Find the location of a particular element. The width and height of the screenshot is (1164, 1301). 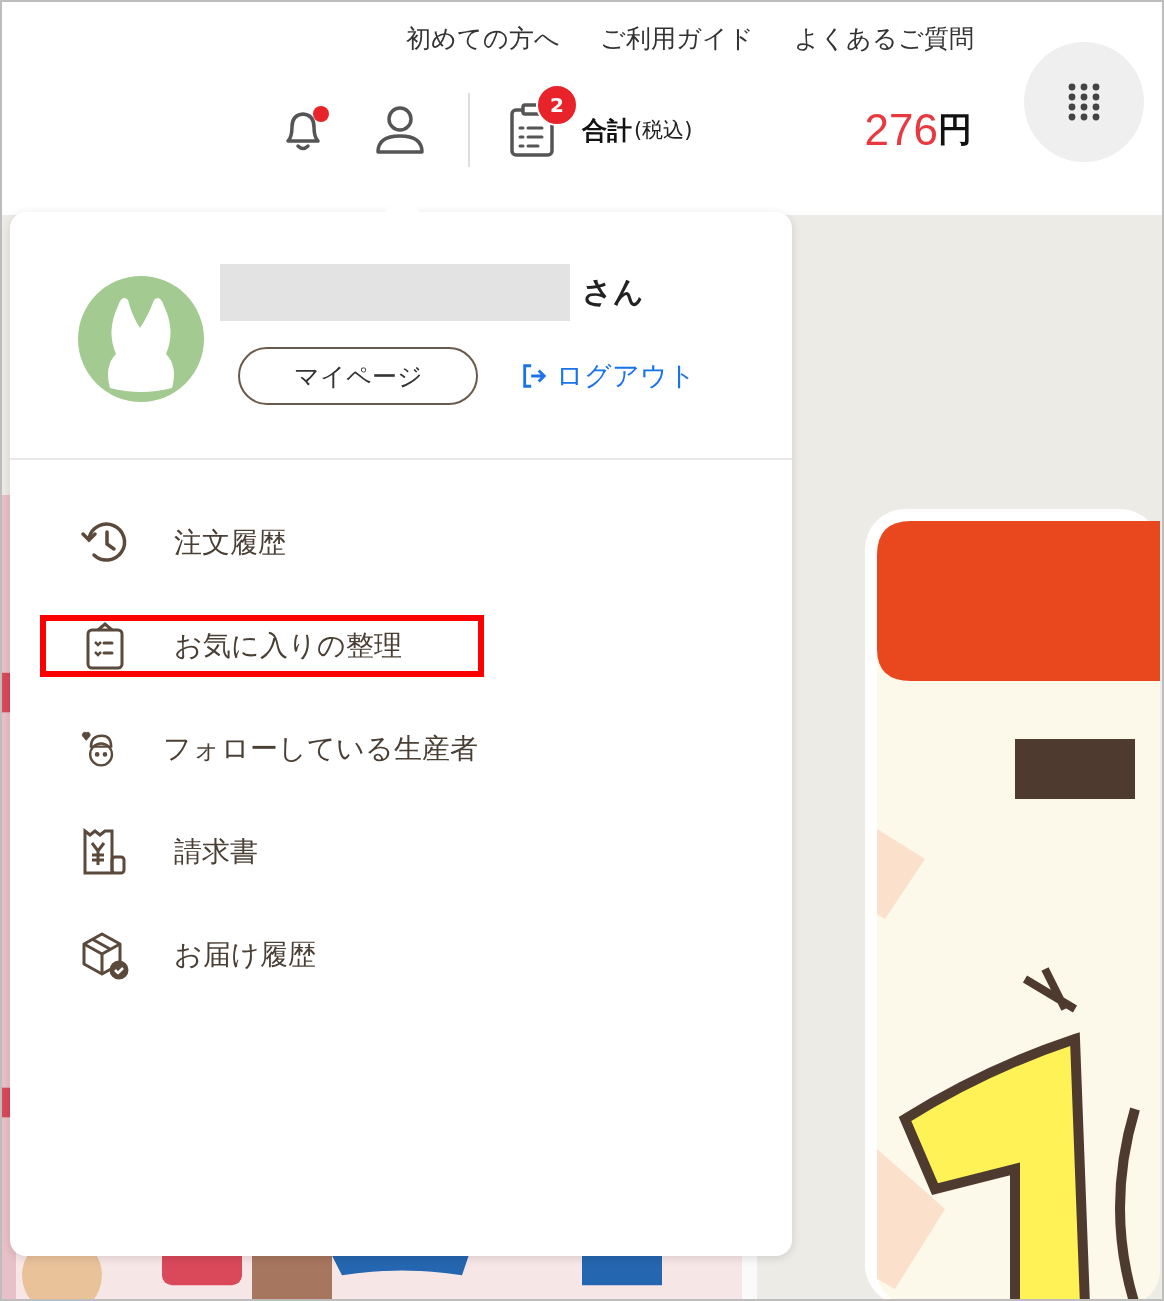

header-link: よくあるご質問 is located at coordinates (884, 38).